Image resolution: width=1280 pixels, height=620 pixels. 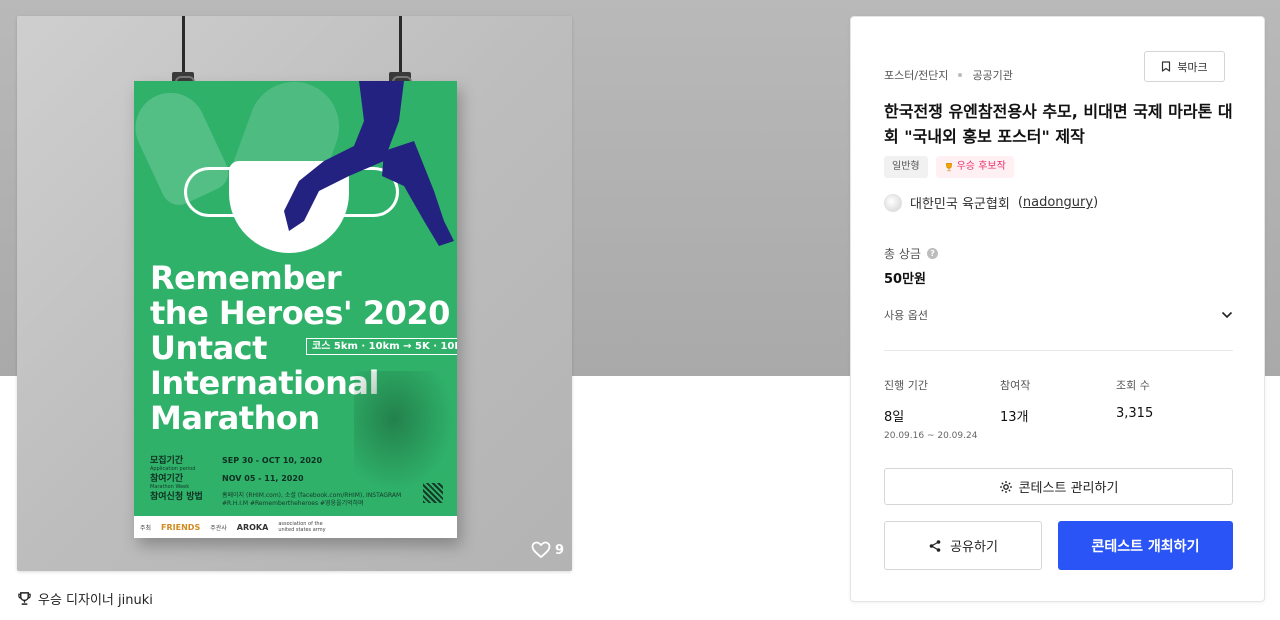 I want to click on bookmark-button: 북마크, so click(x=1184, y=66).